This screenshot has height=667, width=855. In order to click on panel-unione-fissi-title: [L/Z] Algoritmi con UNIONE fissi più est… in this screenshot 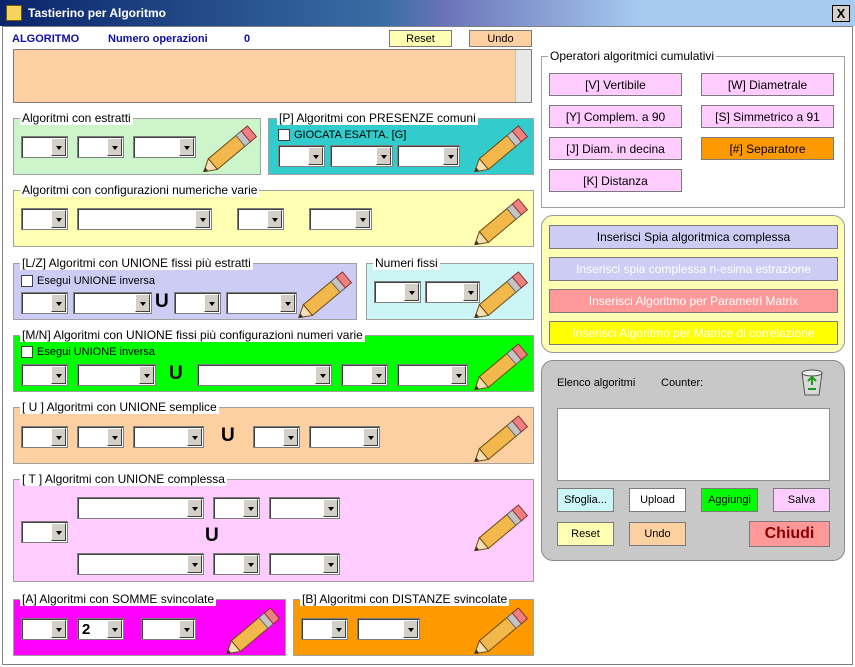, I will do `click(136, 263)`.